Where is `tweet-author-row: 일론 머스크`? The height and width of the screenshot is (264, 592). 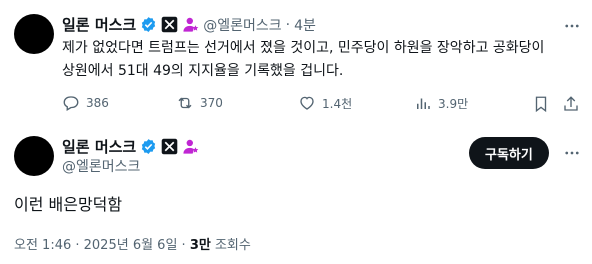 tweet-author-row: 일론 머스크 is located at coordinates (130, 146).